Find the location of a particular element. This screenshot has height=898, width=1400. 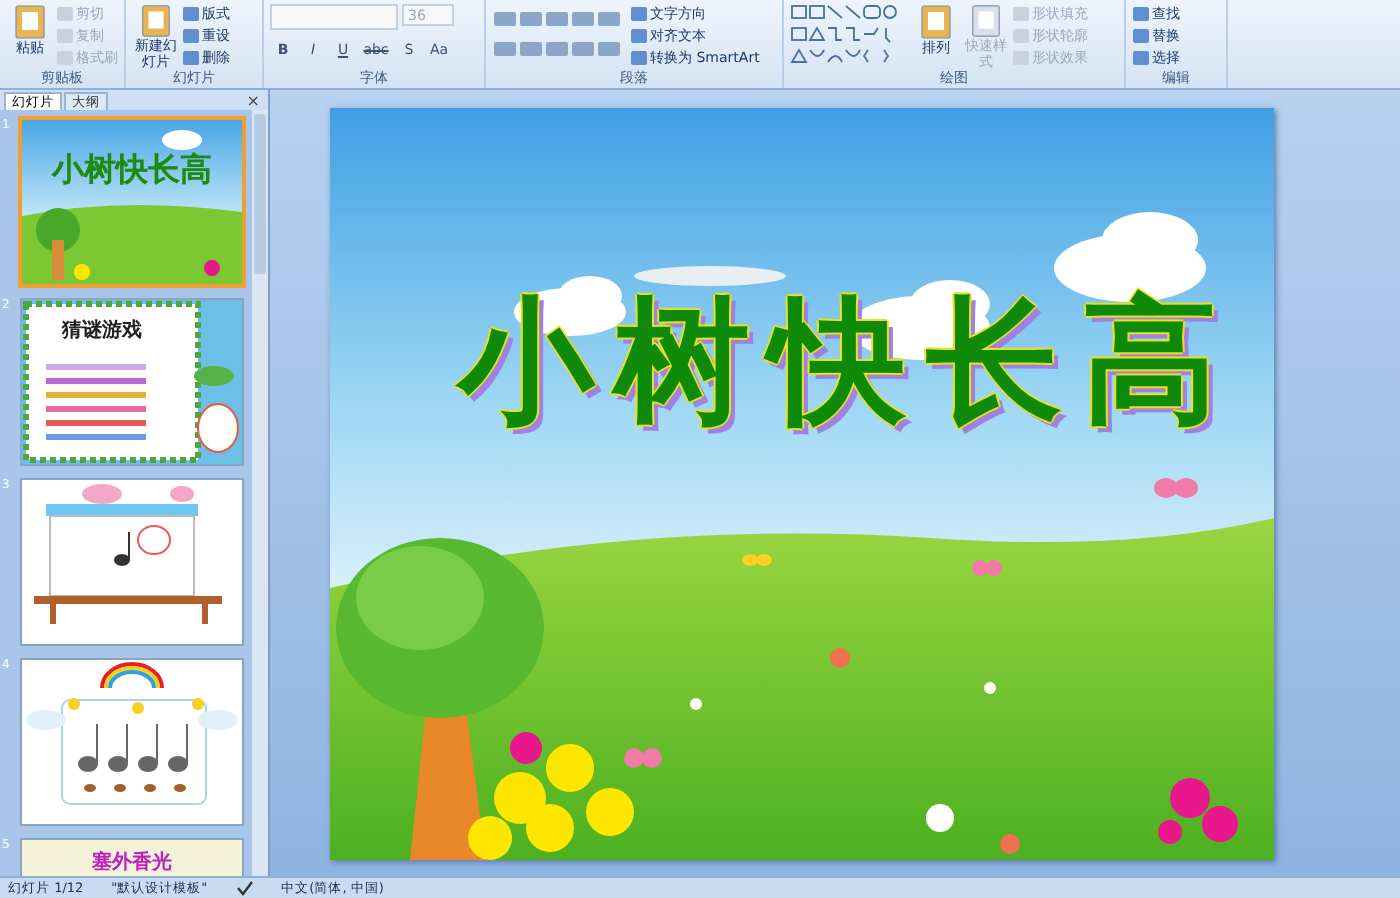

spellcheck-icon is located at coordinates (244, 888).